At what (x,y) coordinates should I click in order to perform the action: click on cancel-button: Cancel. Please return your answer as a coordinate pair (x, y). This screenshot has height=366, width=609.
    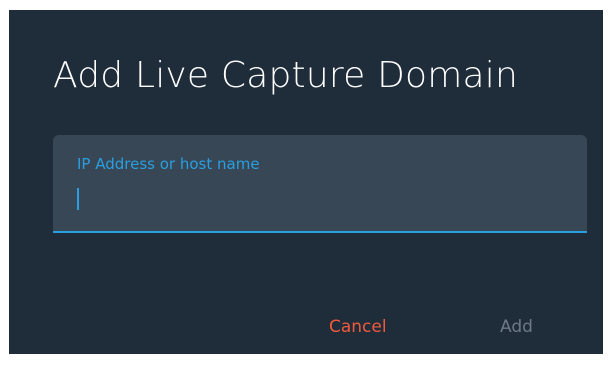
    Looking at the image, I should click on (358, 327).